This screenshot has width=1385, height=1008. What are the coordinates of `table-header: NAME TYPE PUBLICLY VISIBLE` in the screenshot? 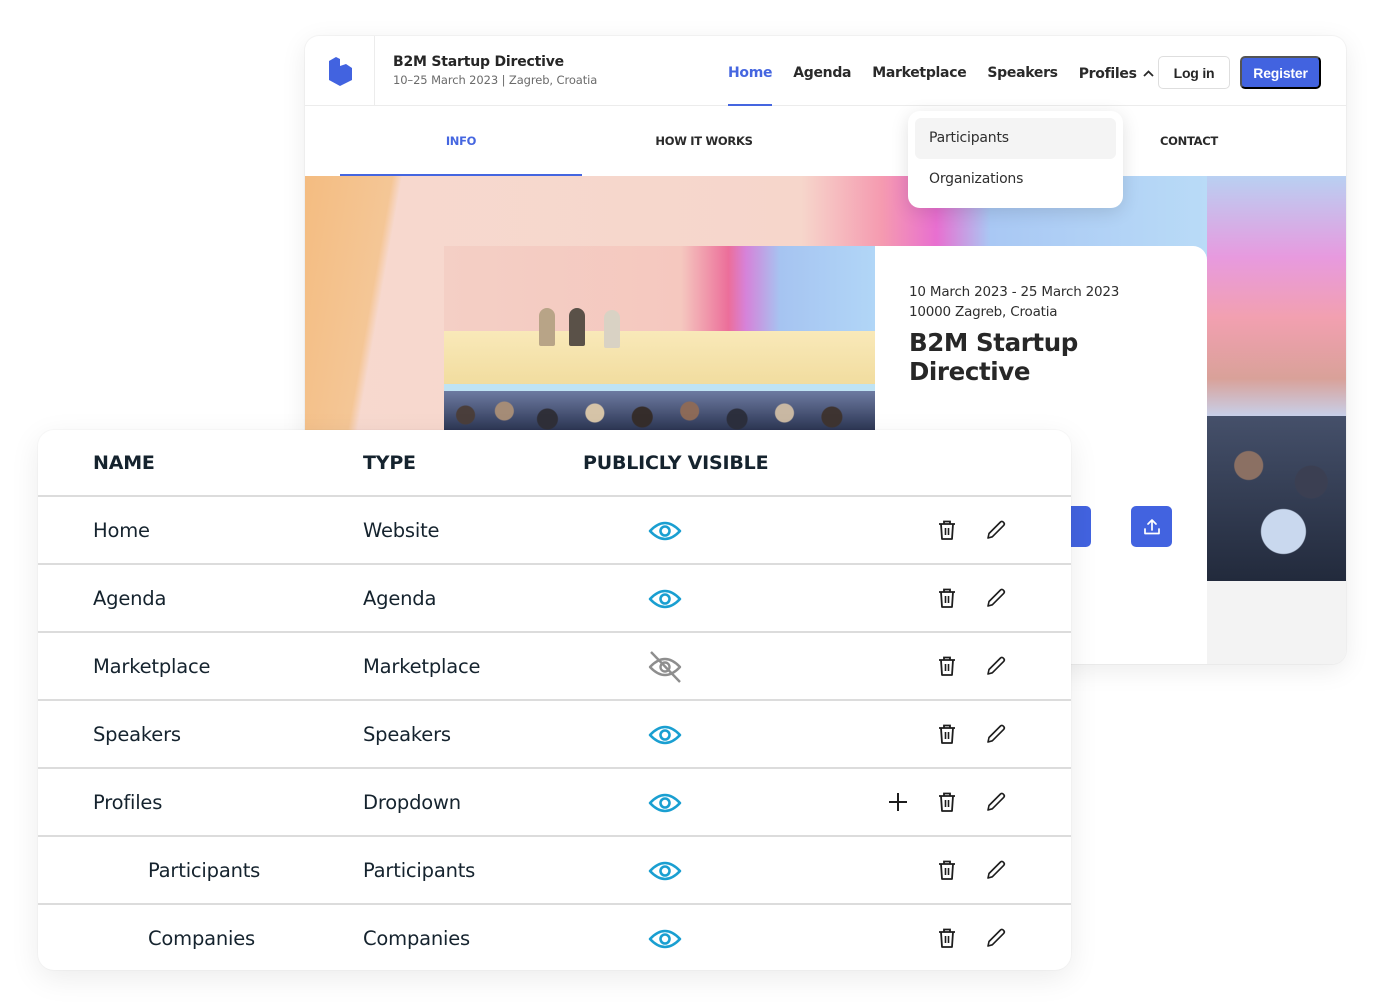 It's located at (554, 463).